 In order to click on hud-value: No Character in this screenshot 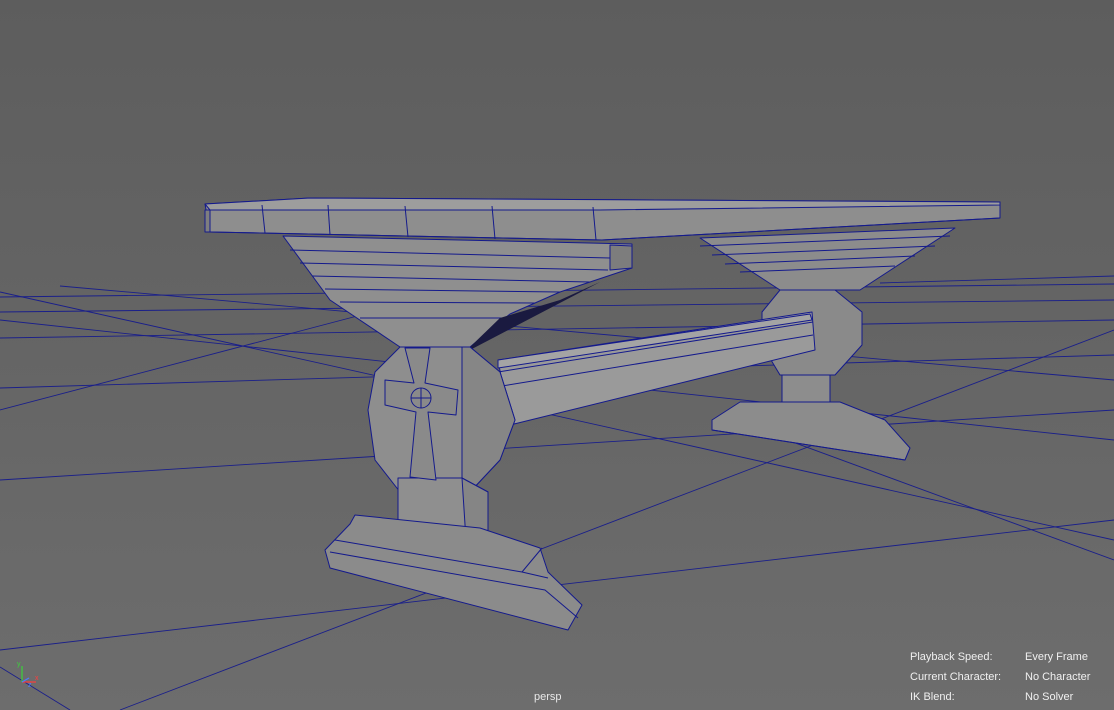, I will do `click(1058, 677)`.